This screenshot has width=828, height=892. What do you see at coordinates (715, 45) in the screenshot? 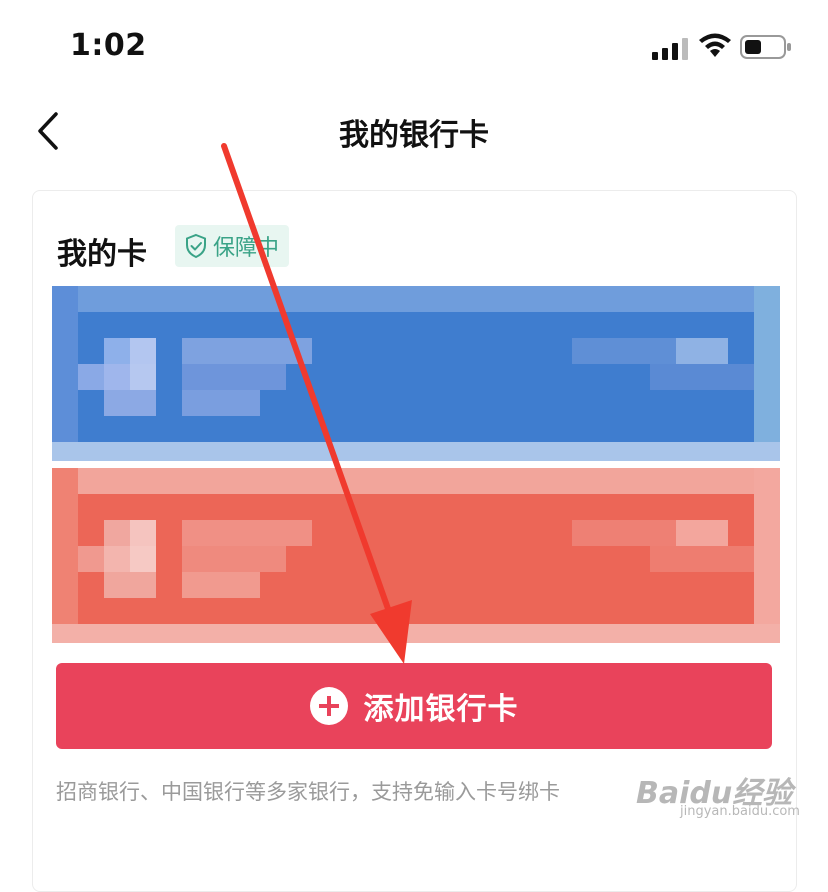
I see `wifi-icon` at bounding box center [715, 45].